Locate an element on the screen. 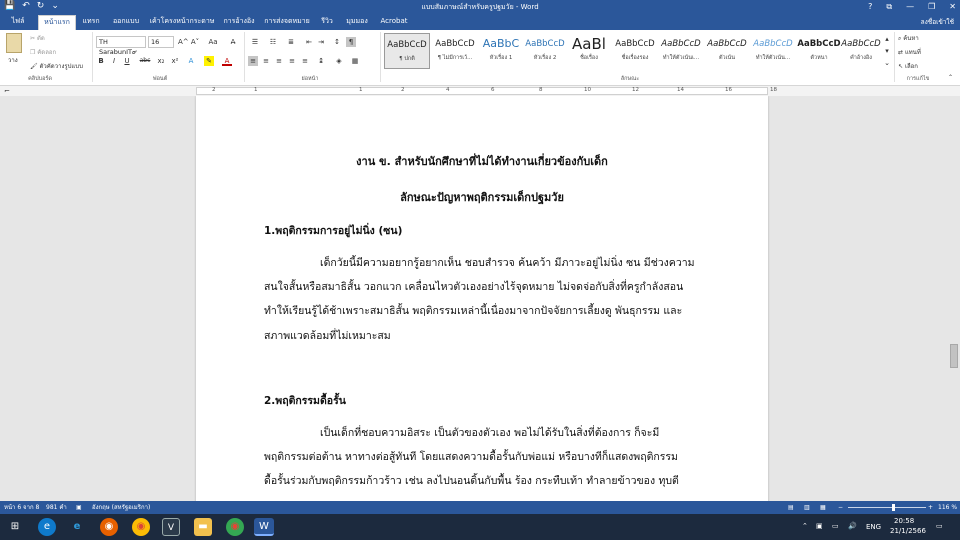 Image resolution: width=960 pixels, height=540 pixels. minimize-button: — is located at coordinates (910, 6).